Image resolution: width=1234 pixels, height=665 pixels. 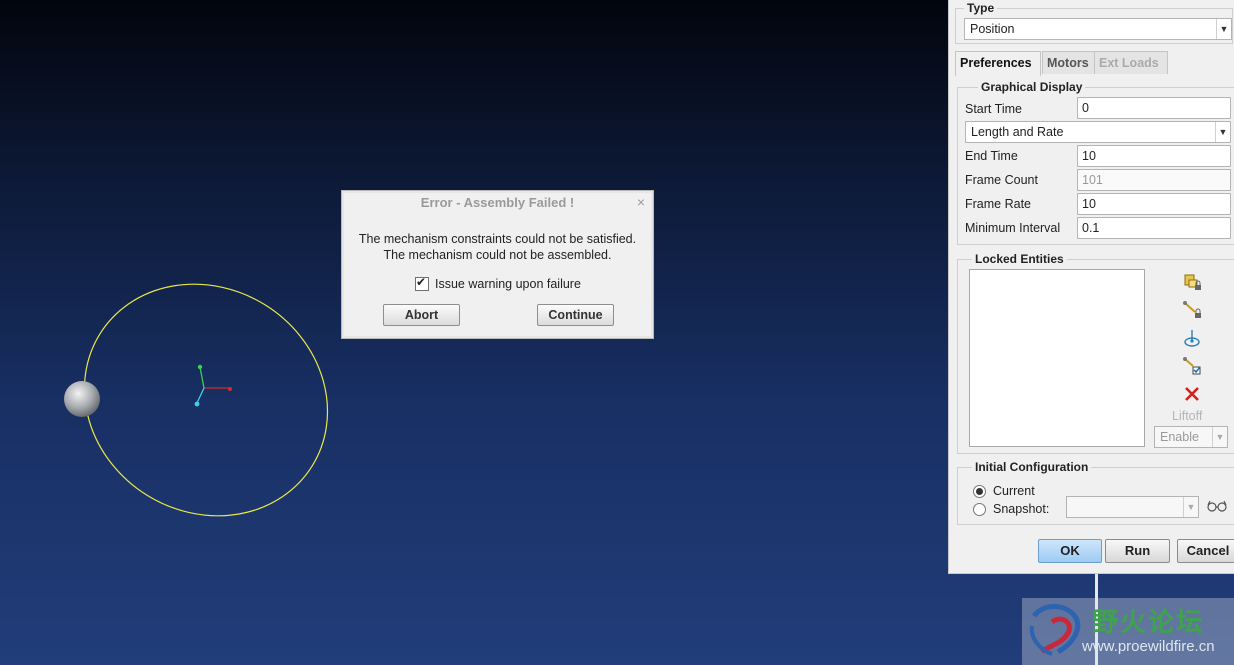 What do you see at coordinates (1070, 551) in the screenshot?
I see `ok-button: OK` at bounding box center [1070, 551].